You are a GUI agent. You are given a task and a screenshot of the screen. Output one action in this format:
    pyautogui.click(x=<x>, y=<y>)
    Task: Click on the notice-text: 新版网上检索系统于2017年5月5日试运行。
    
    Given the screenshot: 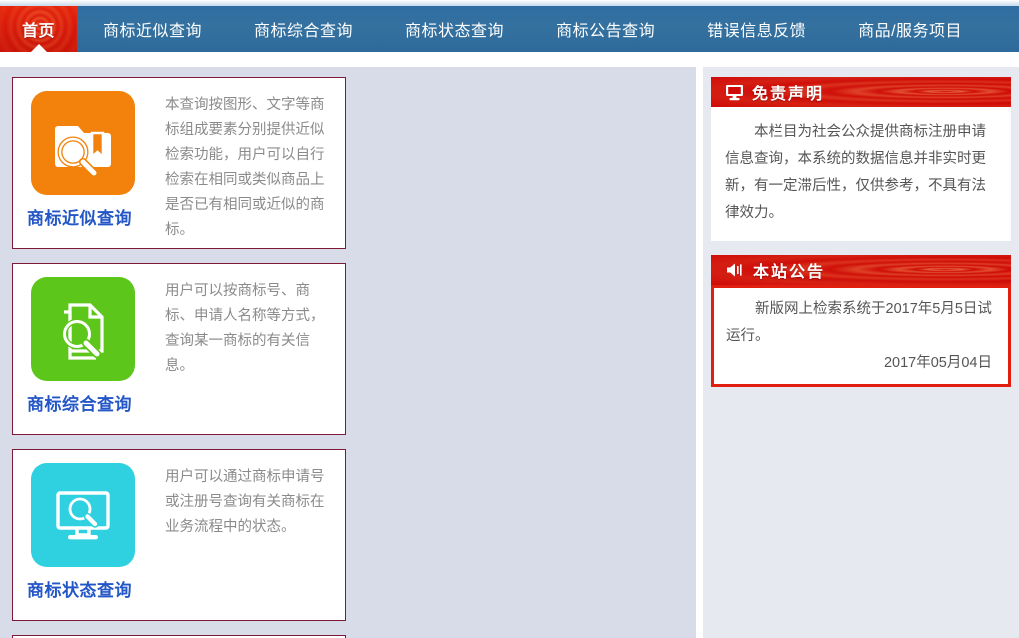 What is the action you would take?
    pyautogui.click(x=859, y=322)
    